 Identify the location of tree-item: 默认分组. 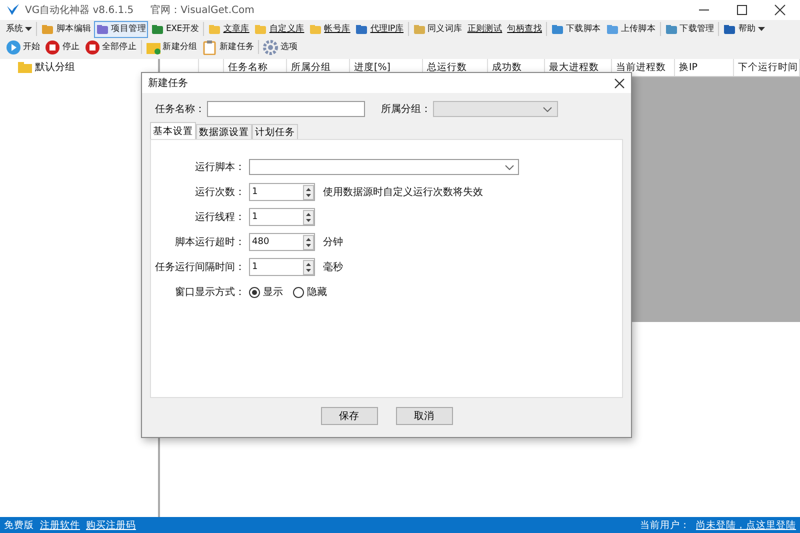
(79, 66).